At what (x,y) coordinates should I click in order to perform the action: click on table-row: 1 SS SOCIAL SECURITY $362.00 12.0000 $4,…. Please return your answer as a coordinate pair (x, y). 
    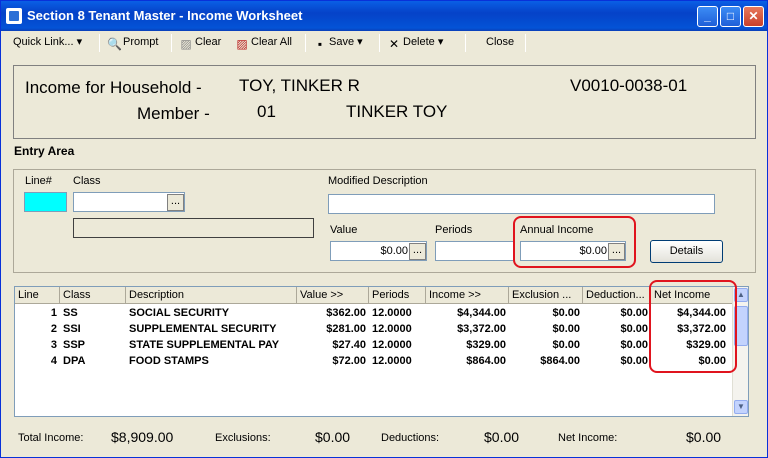
    Looking at the image, I should click on (375, 313).